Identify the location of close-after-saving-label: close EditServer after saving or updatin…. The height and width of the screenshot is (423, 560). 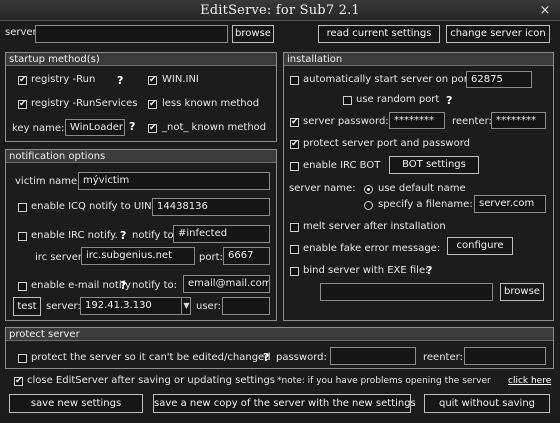
(151, 380).